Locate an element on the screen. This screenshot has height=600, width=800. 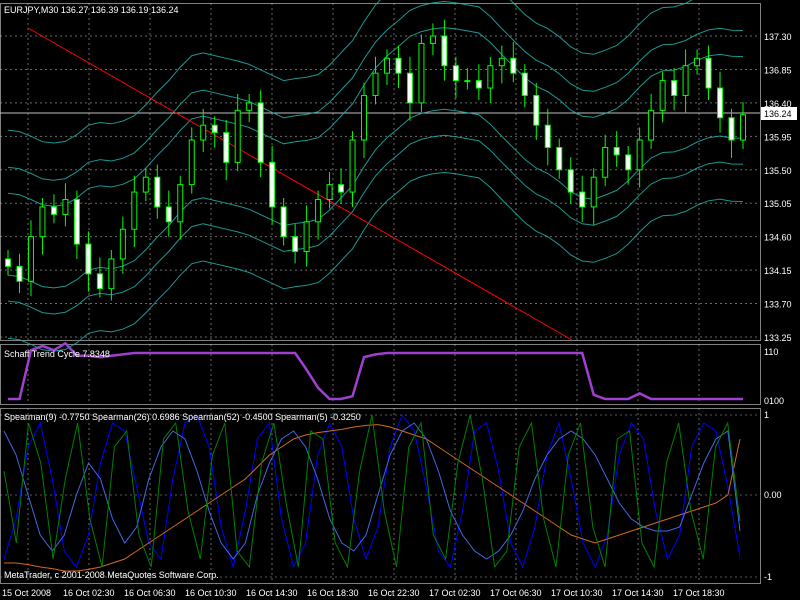
y-axis-label: 135.95 is located at coordinates (778, 137).